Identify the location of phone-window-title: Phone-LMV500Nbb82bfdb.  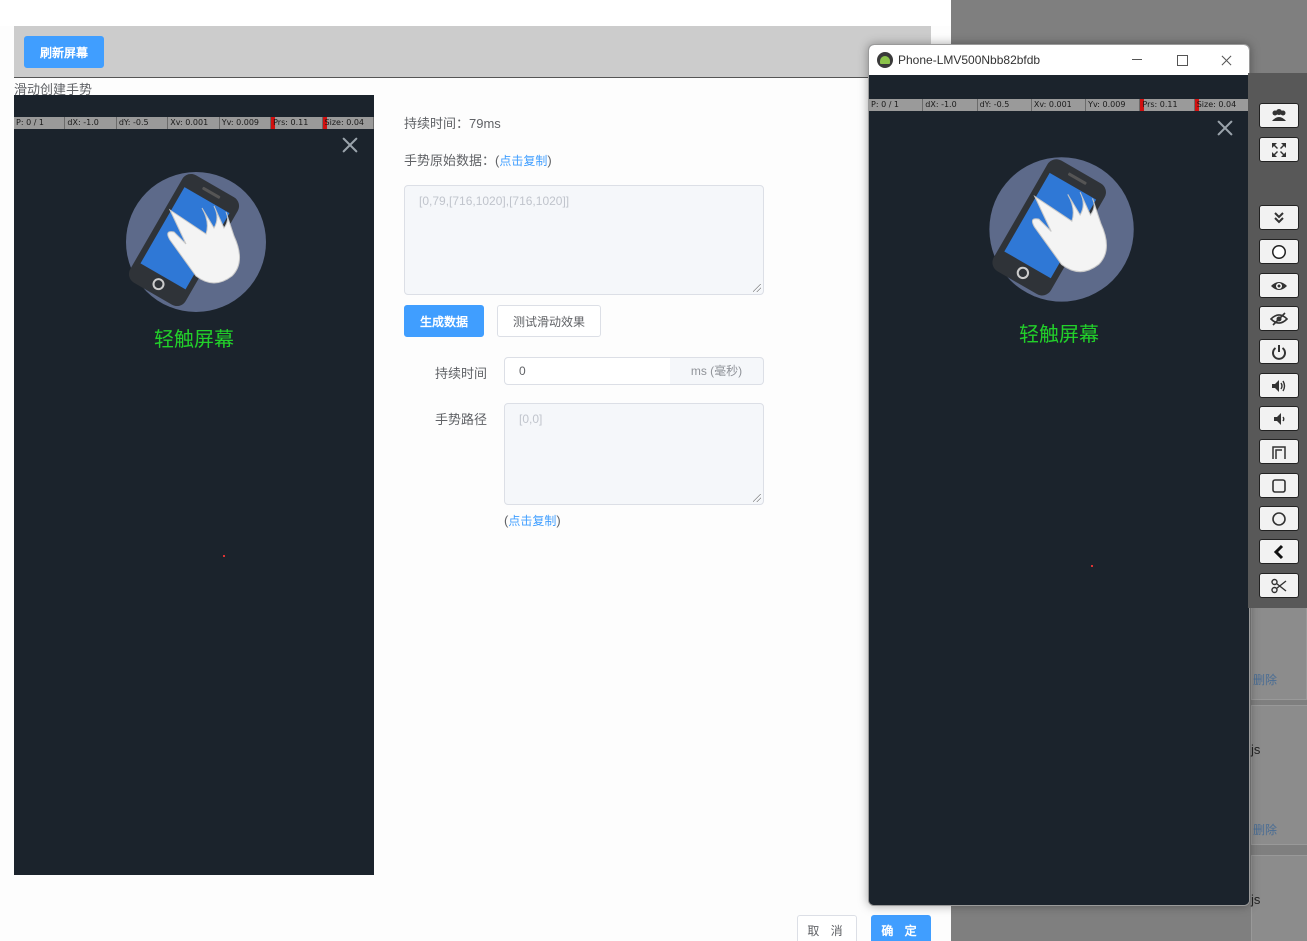
(969, 60).